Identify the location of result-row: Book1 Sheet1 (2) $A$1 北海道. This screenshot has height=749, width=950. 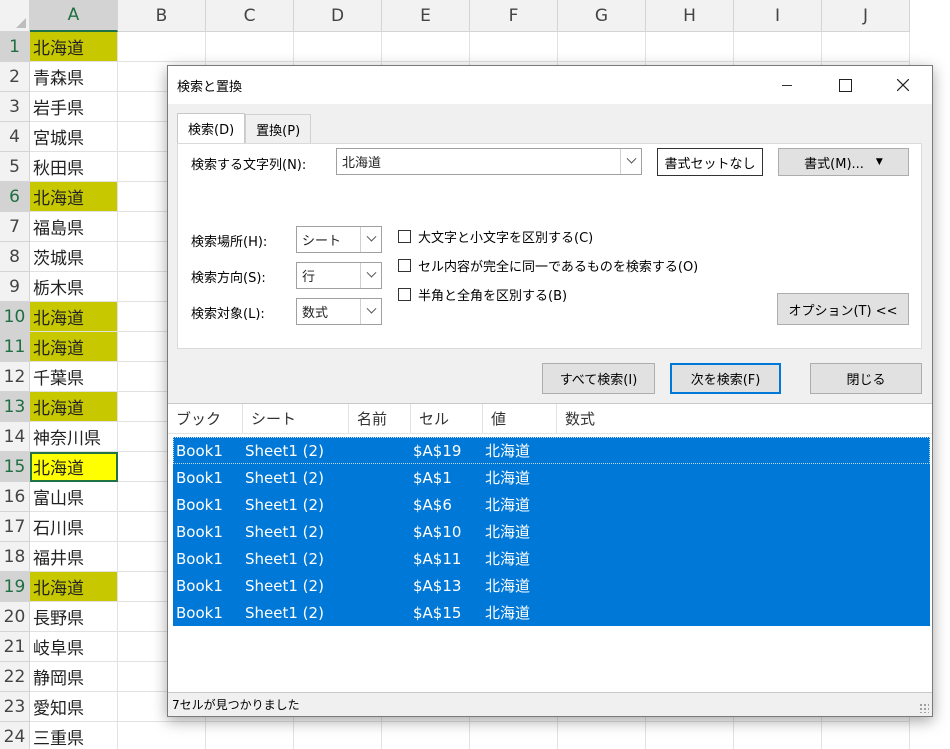
(551, 477).